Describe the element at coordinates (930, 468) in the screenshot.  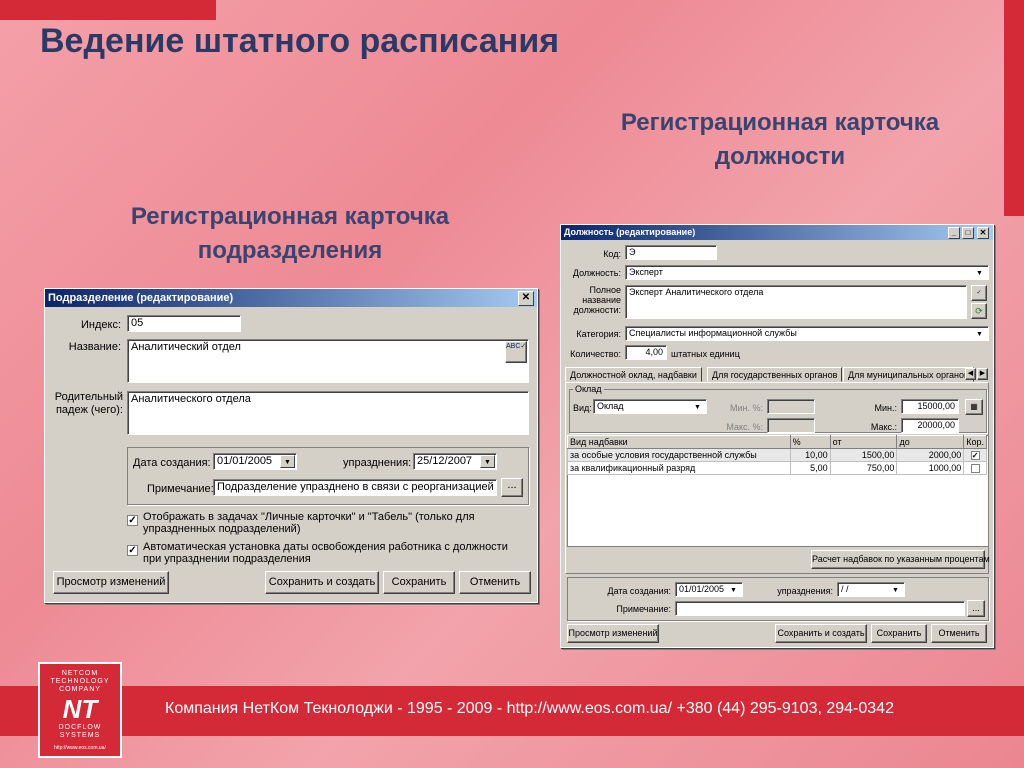
I see `row-to: 1000,00` at that location.